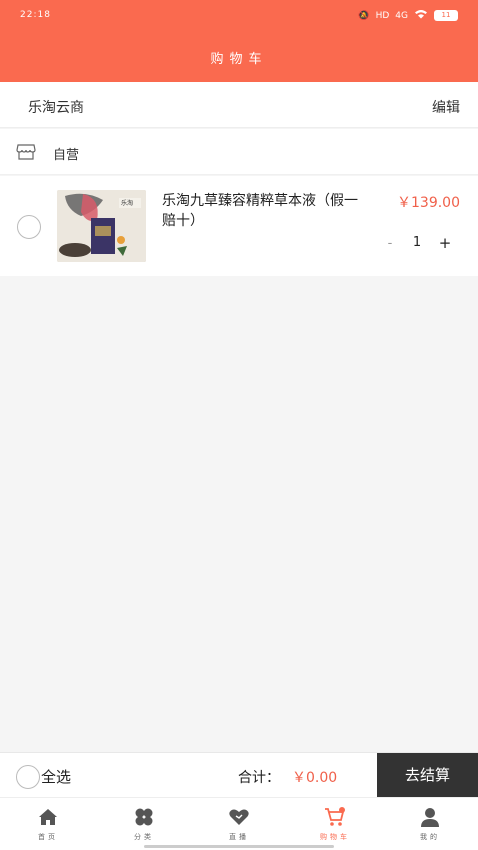  I want to click on store-label: 自营, so click(66, 155).